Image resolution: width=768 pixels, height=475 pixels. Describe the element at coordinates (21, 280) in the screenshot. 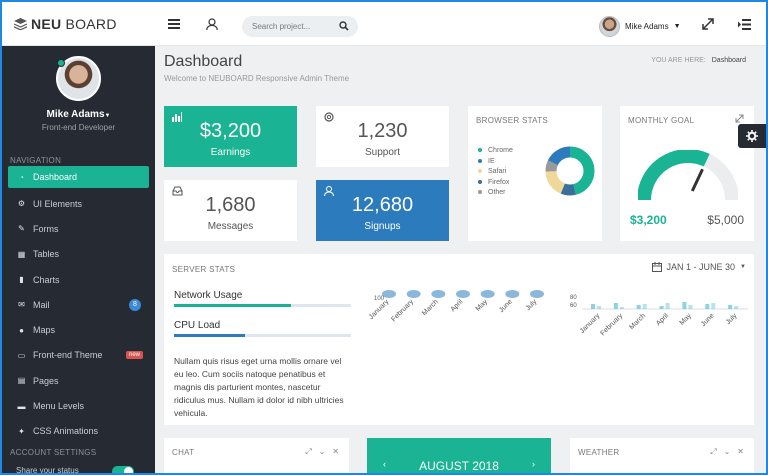

I see `bar-chart-icon: ▮` at that location.